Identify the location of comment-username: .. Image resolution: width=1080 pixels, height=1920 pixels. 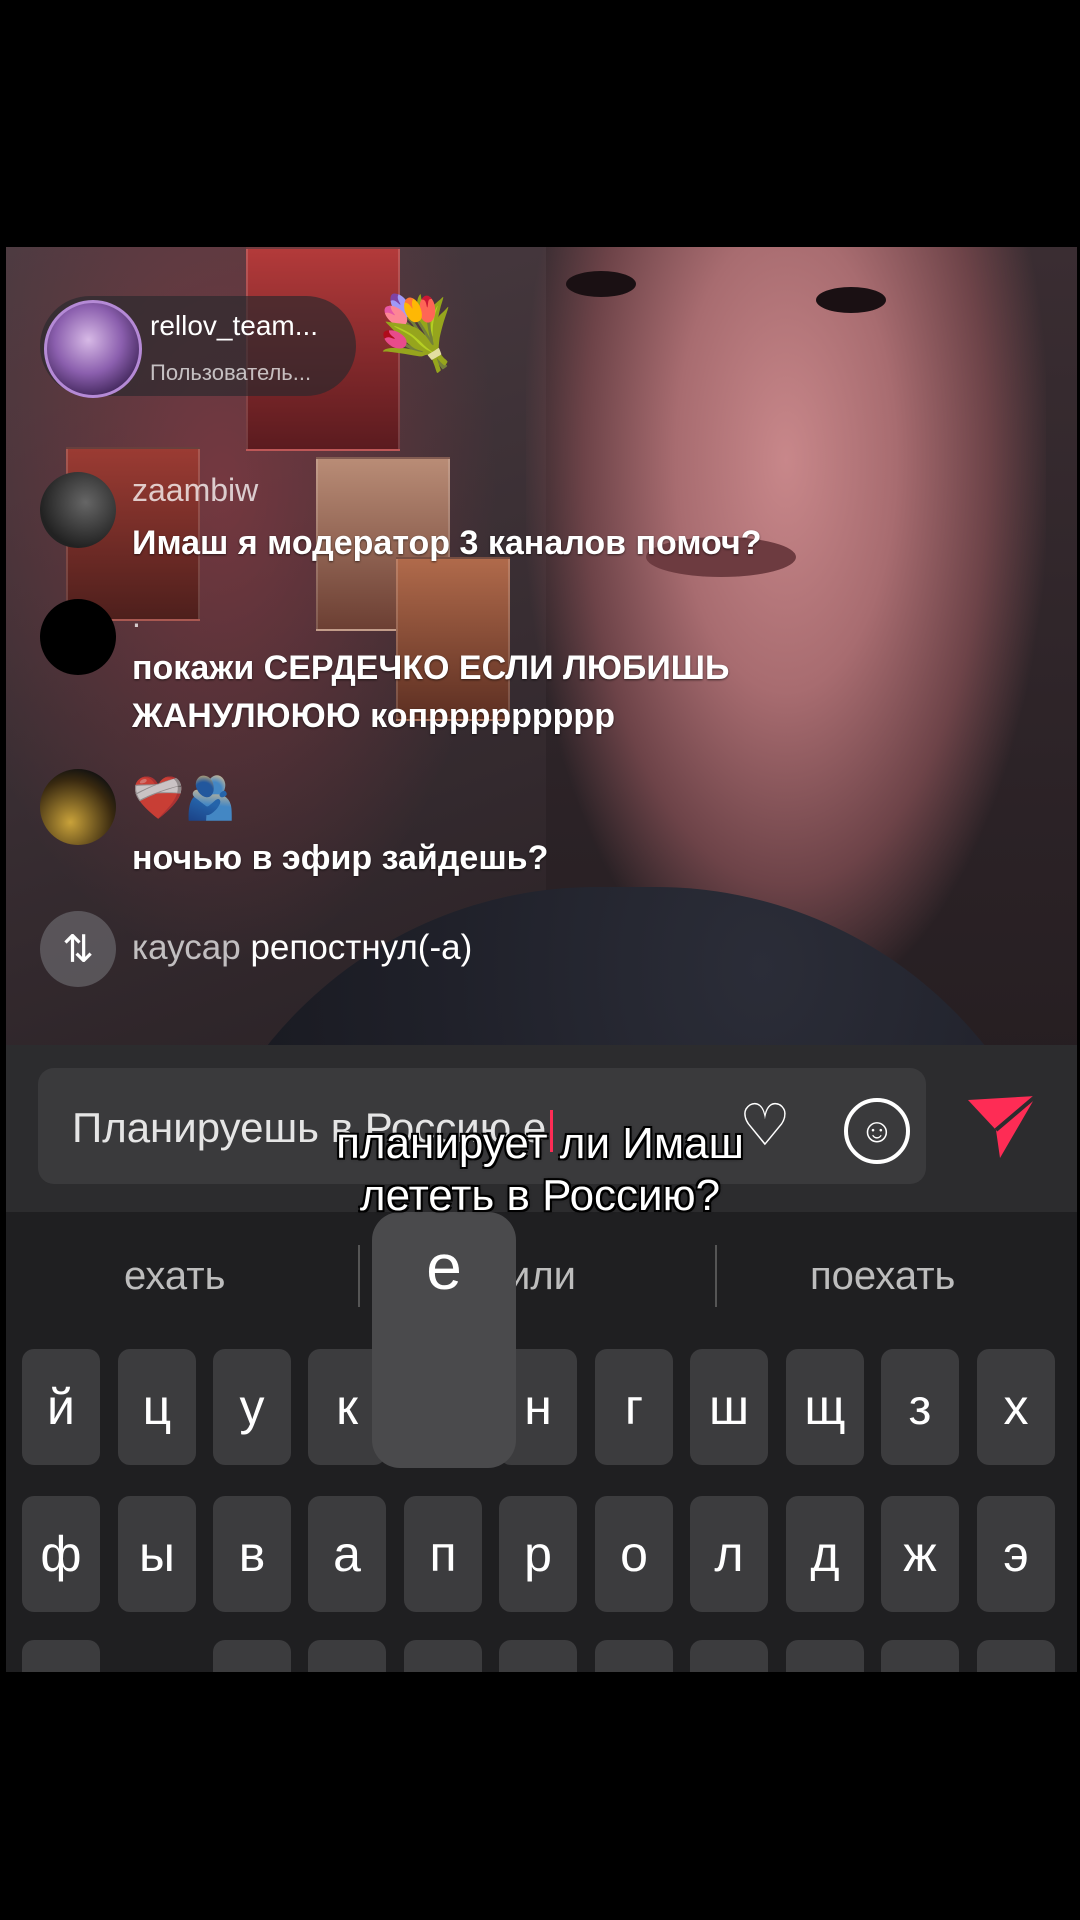
(136, 616).